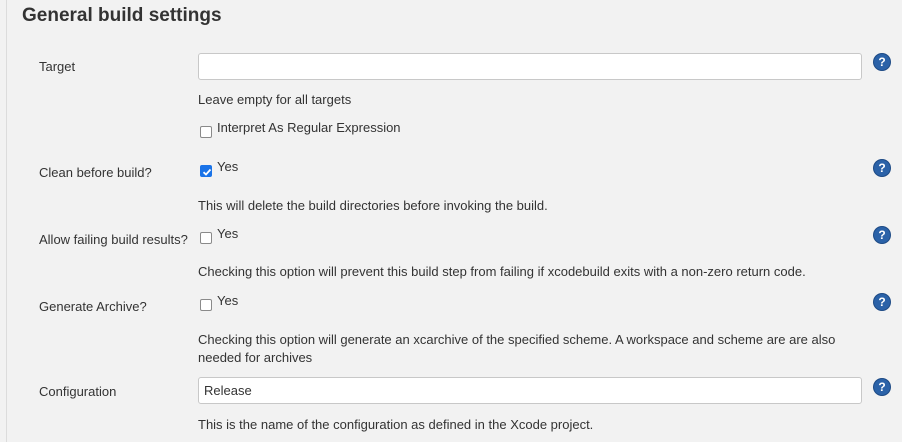 The height and width of the screenshot is (442, 902). Describe the element at coordinates (309, 127) in the screenshot. I see `regex-checkbox-label: Interpret As Regular Expression` at that location.